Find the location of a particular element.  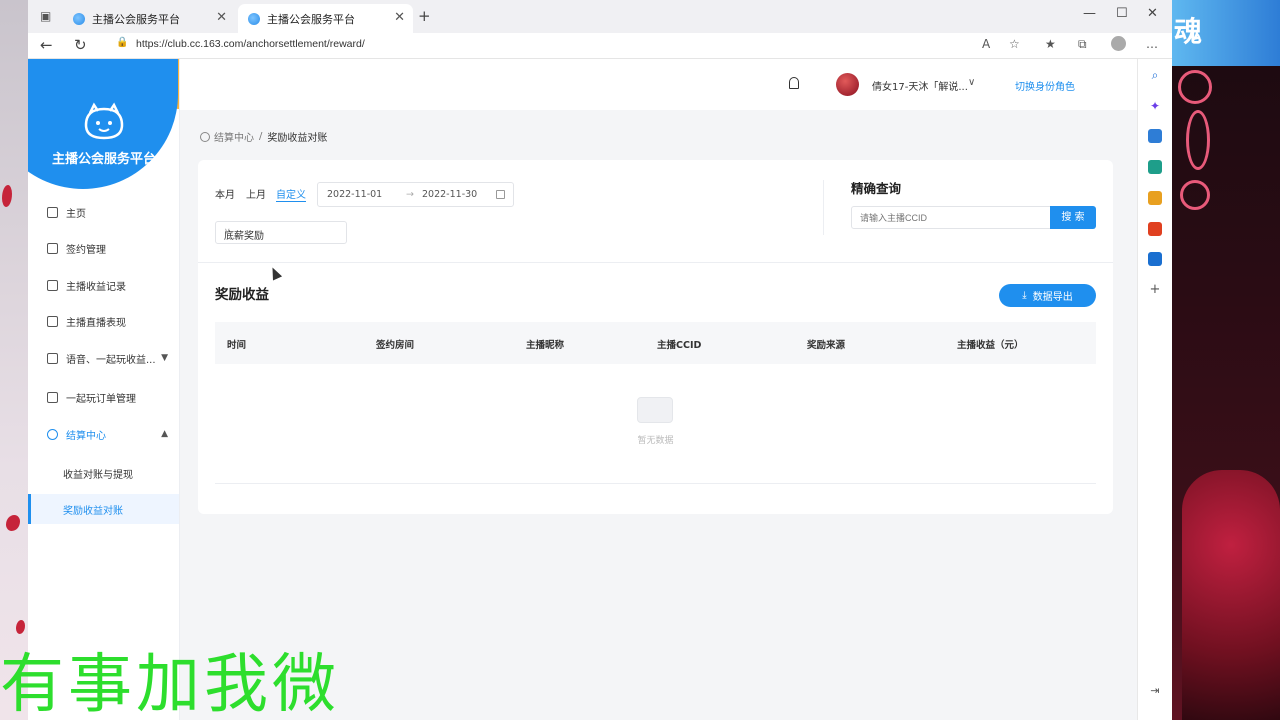

chevron-down-icon: ▼ is located at coordinates (164, 358).